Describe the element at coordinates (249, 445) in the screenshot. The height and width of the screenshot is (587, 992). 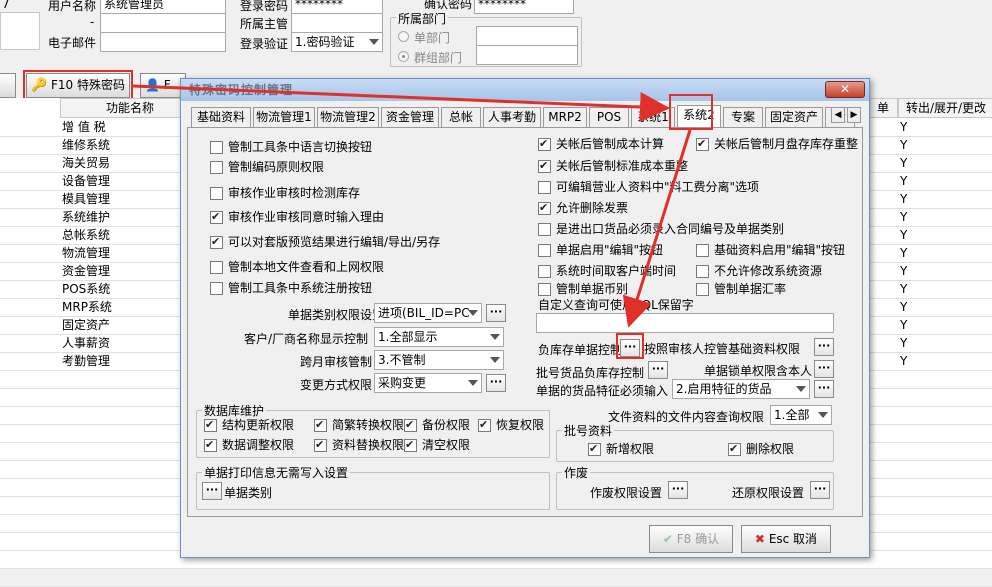
I see `db-maint-checkbox: 数据调整权限` at that location.